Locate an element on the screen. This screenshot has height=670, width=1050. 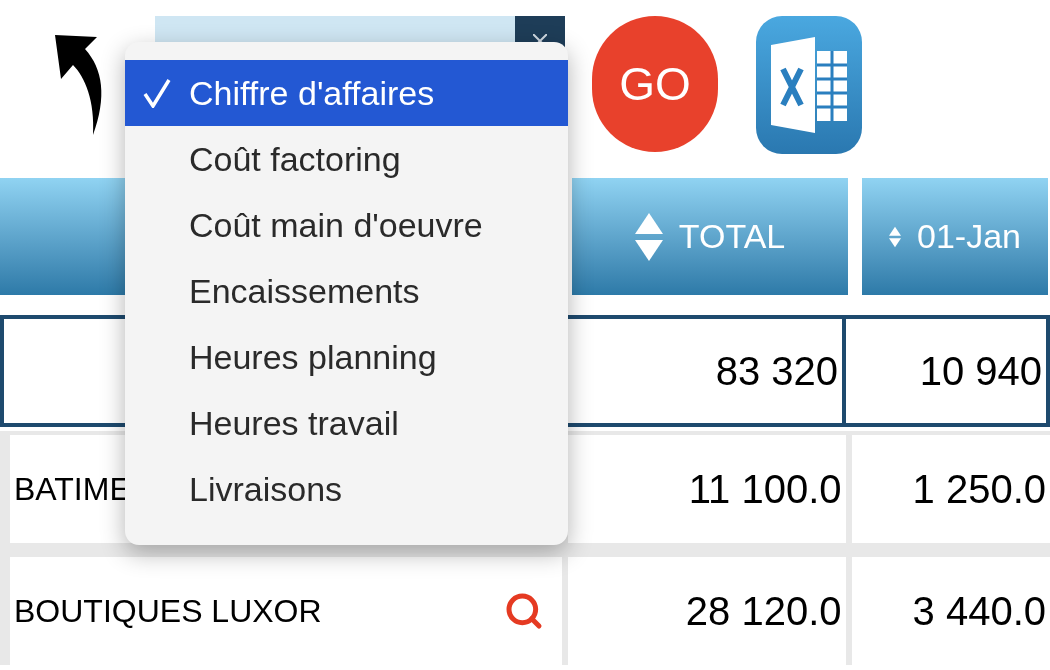
go-button: GO is located at coordinates (655, 84).